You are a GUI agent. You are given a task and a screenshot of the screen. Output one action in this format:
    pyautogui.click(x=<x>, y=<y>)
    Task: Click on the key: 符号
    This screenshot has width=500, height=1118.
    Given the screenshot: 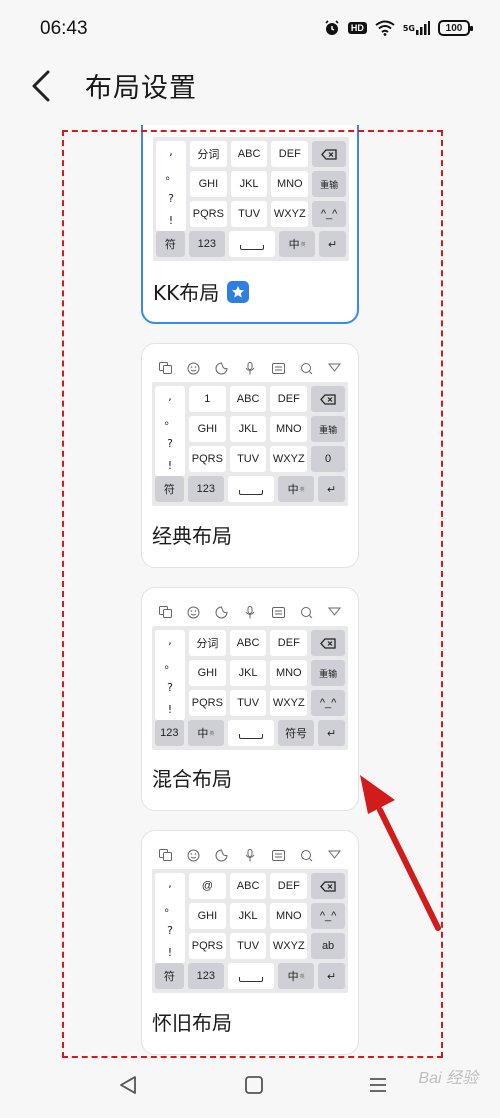 What is the action you would take?
    pyautogui.click(x=296, y=733)
    